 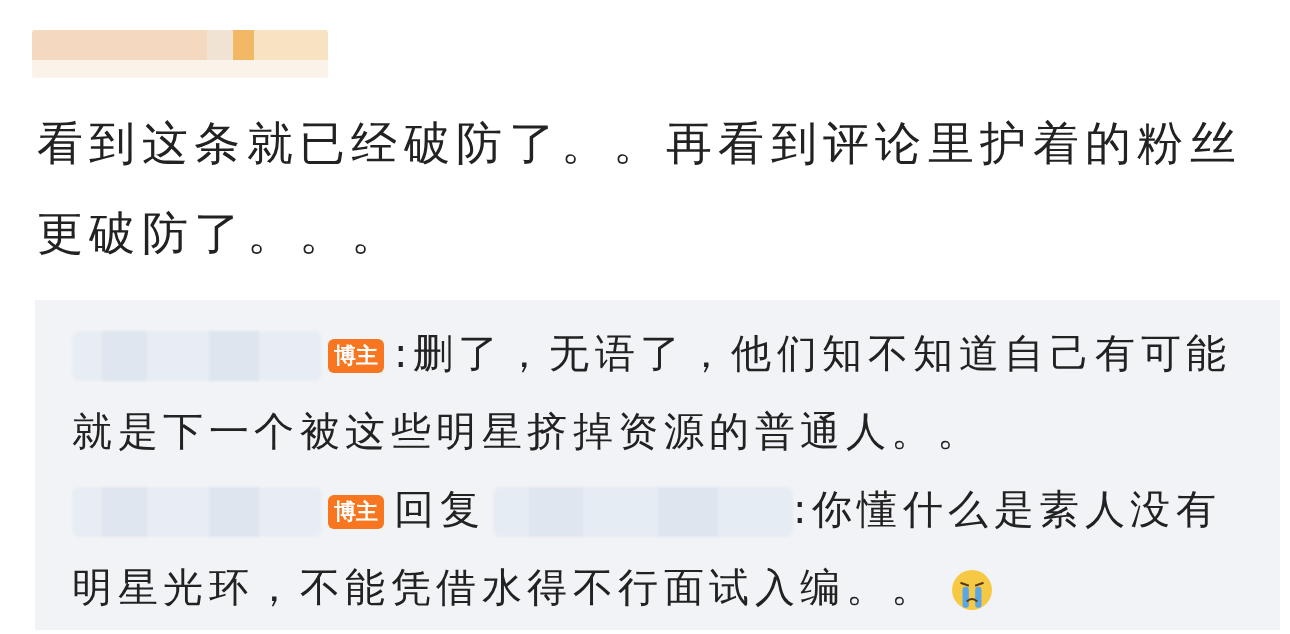 What do you see at coordinates (439, 509) in the screenshot?
I see `reply-label: 回复` at bounding box center [439, 509].